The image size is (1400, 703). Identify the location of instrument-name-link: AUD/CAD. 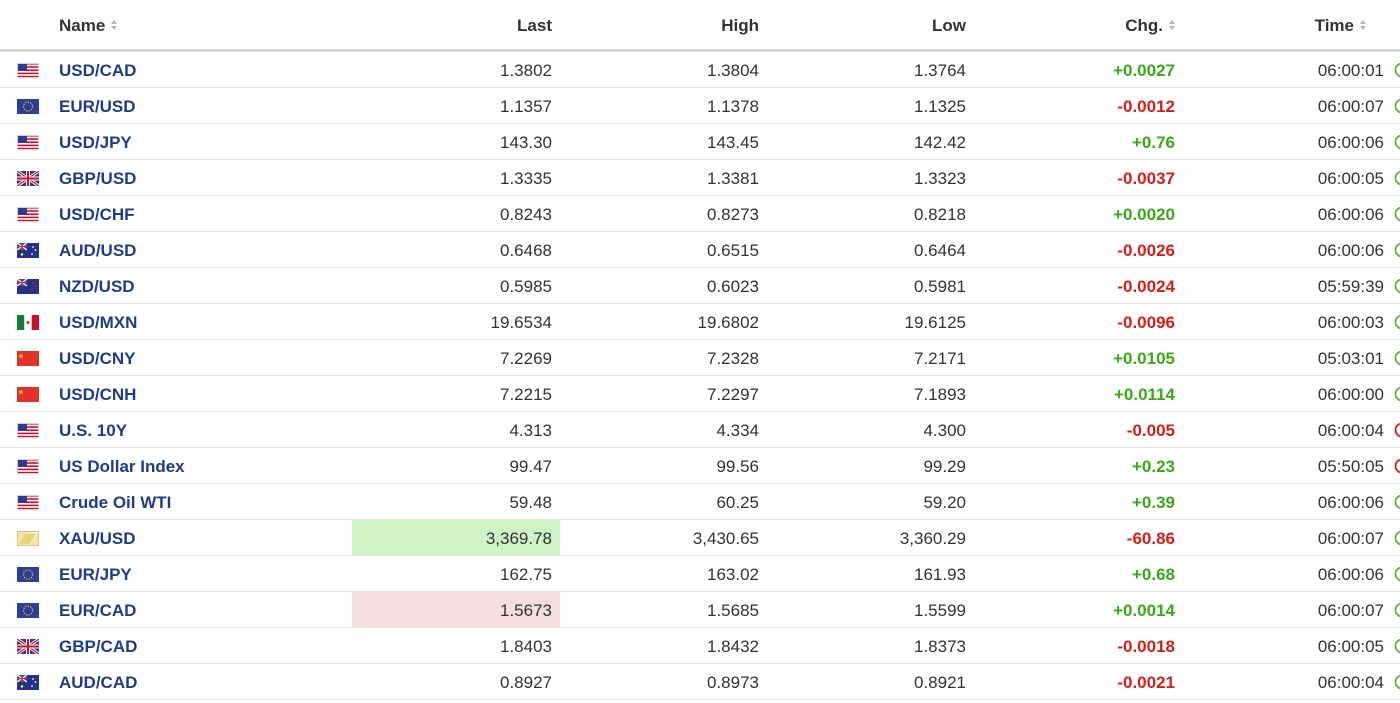
(98, 681).